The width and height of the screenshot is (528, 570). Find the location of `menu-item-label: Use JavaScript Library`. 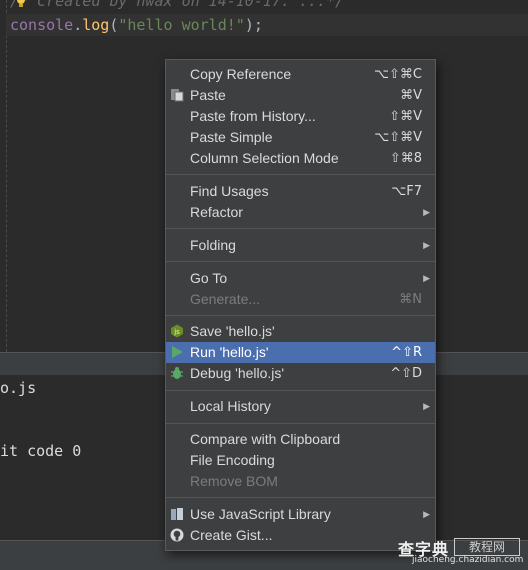

menu-item-label: Use JavaScript Library is located at coordinates (260, 514).